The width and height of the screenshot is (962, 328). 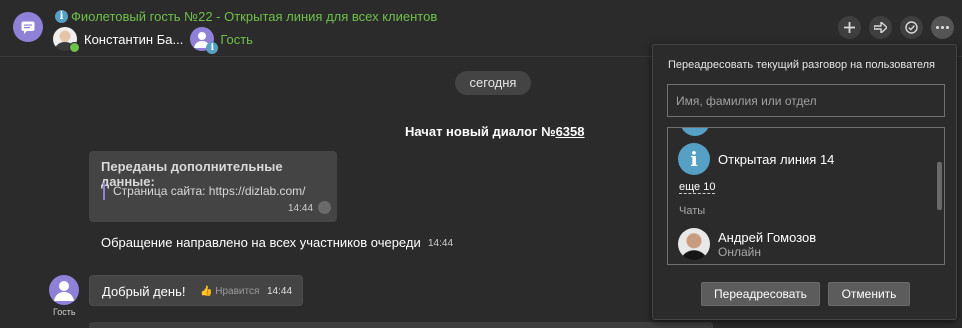 What do you see at coordinates (694, 159) in the screenshot?
I see `open-line-info-icon: i` at bounding box center [694, 159].